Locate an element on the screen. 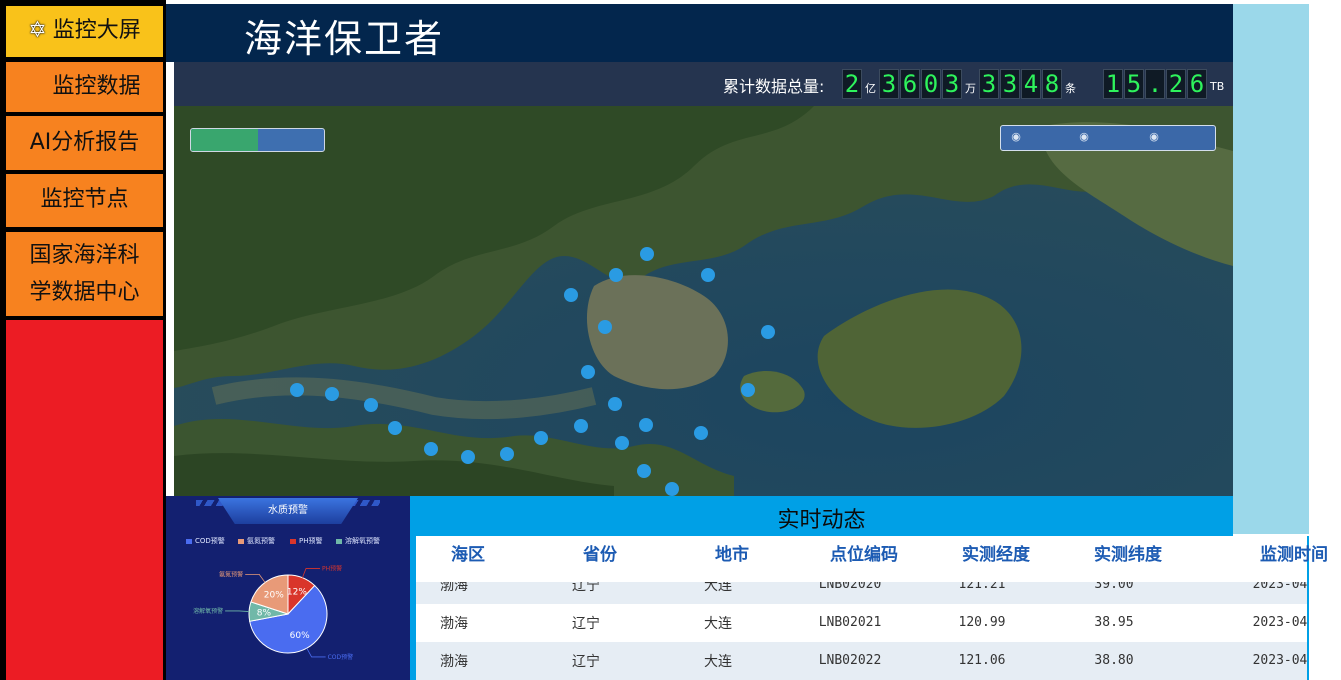 This screenshot has width=1341, height=680. pie-value-label: 8% is located at coordinates (264, 613).